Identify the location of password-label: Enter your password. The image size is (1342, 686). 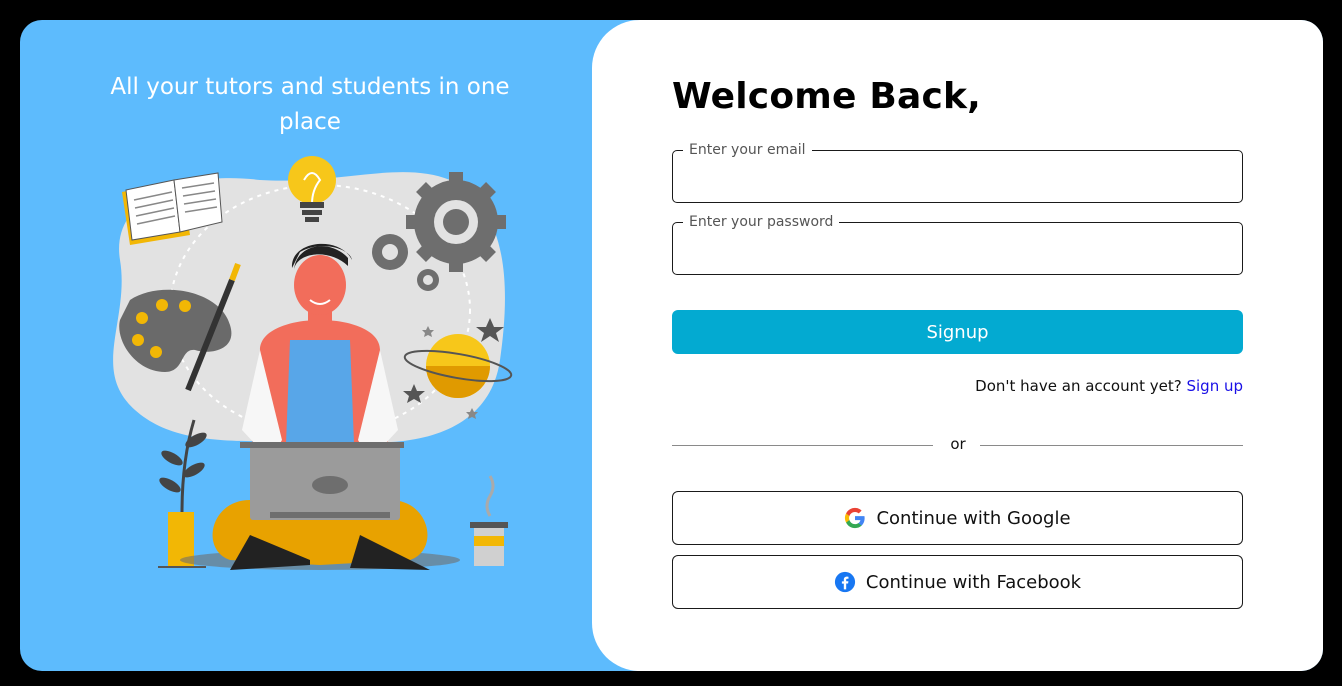
(761, 222).